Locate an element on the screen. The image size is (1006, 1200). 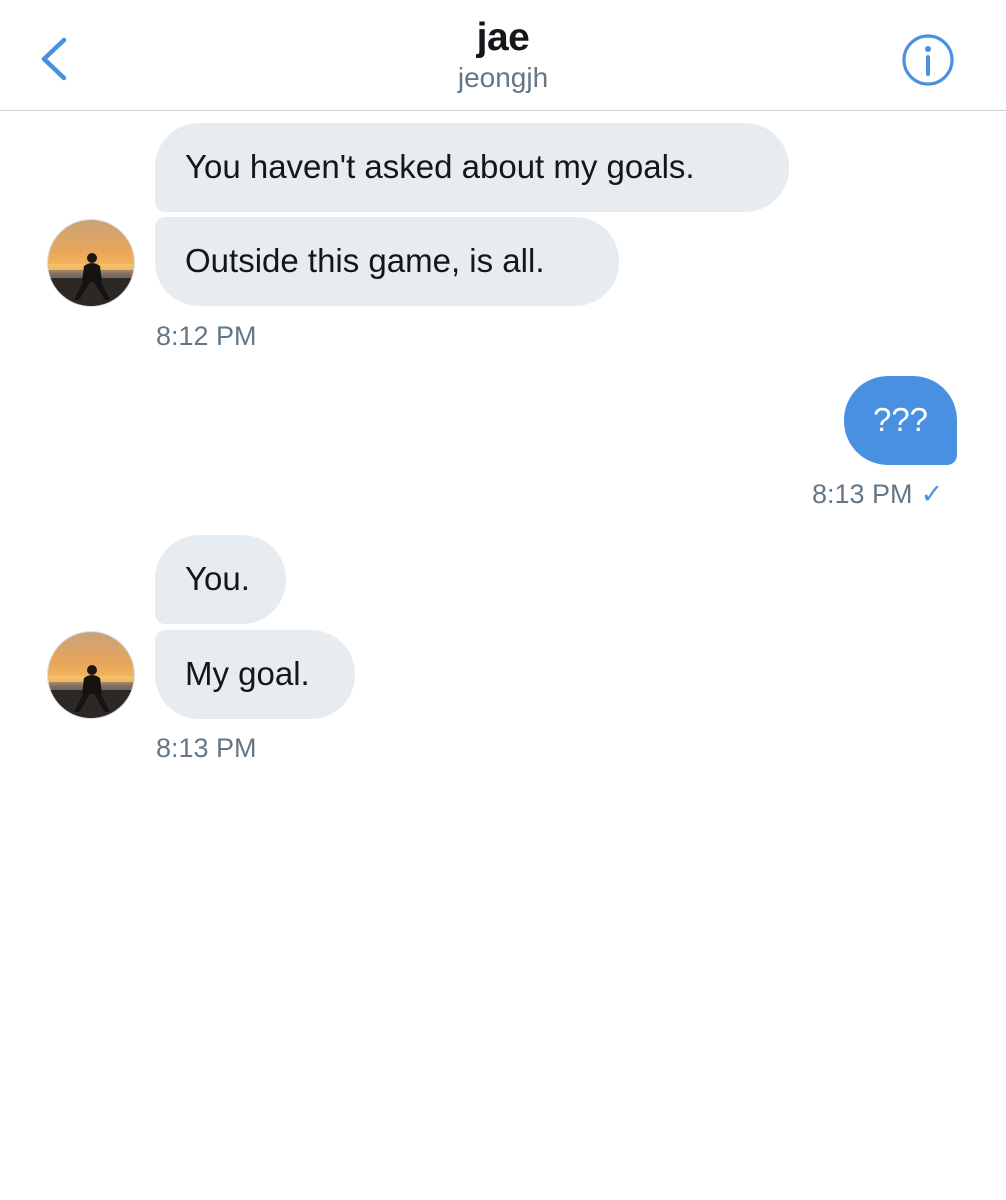
info-icon is located at coordinates (928, 60).